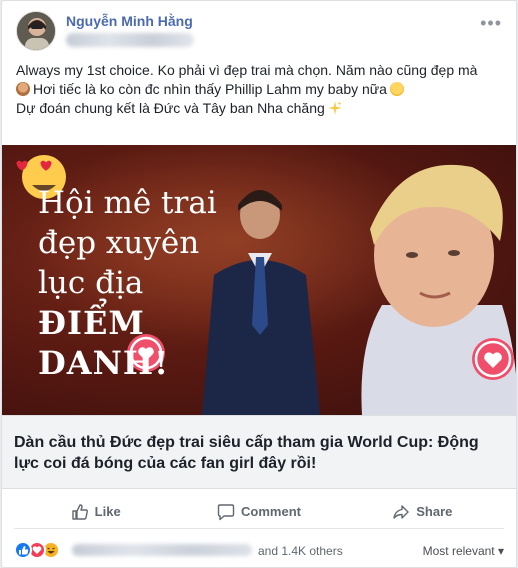  I want to click on headline-line-2: đẹp xuyên, so click(119, 243).